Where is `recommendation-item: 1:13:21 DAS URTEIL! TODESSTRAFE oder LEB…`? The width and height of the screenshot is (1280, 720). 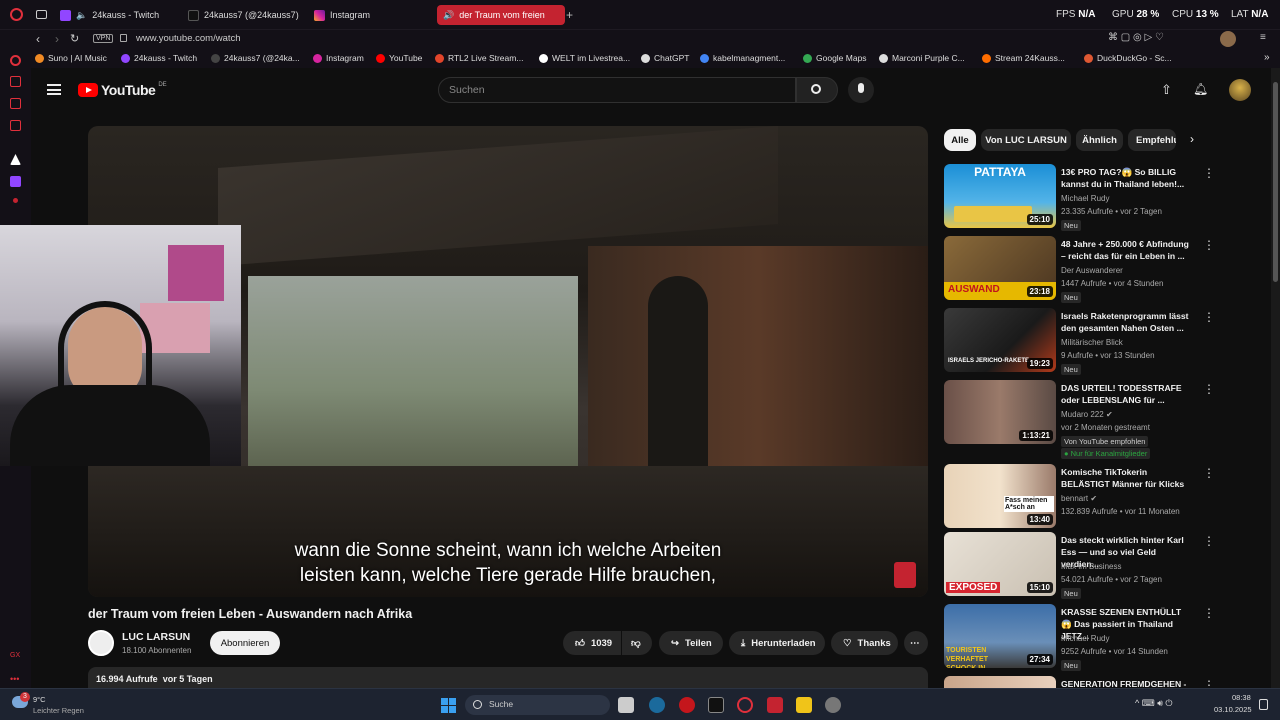 recommendation-item: 1:13:21 DAS URTEIL! TODESSTRAFE oder LEB… is located at coordinates (1101, 419).